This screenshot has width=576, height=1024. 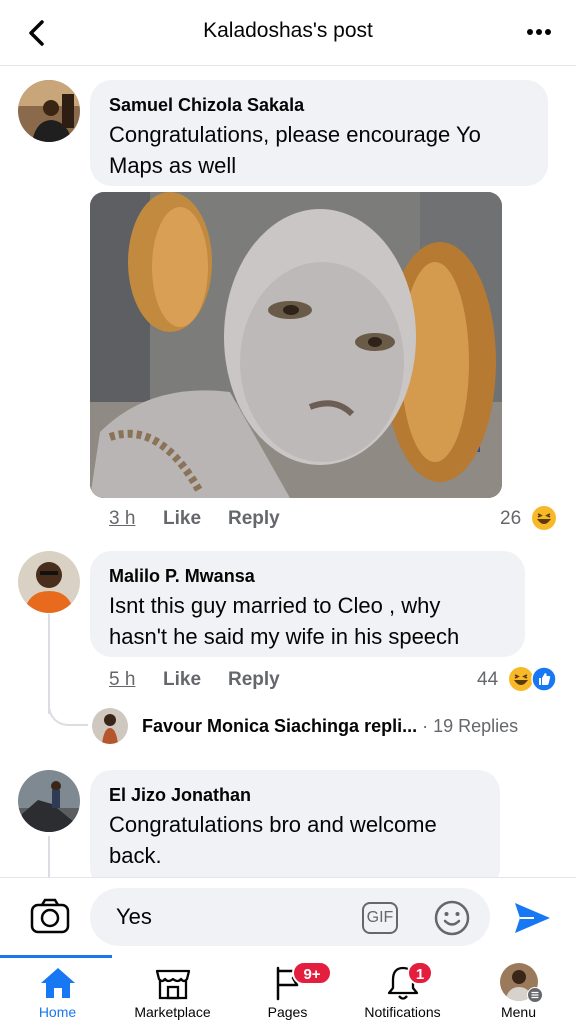 I want to click on comment-input-value: Yes, so click(x=134, y=916).